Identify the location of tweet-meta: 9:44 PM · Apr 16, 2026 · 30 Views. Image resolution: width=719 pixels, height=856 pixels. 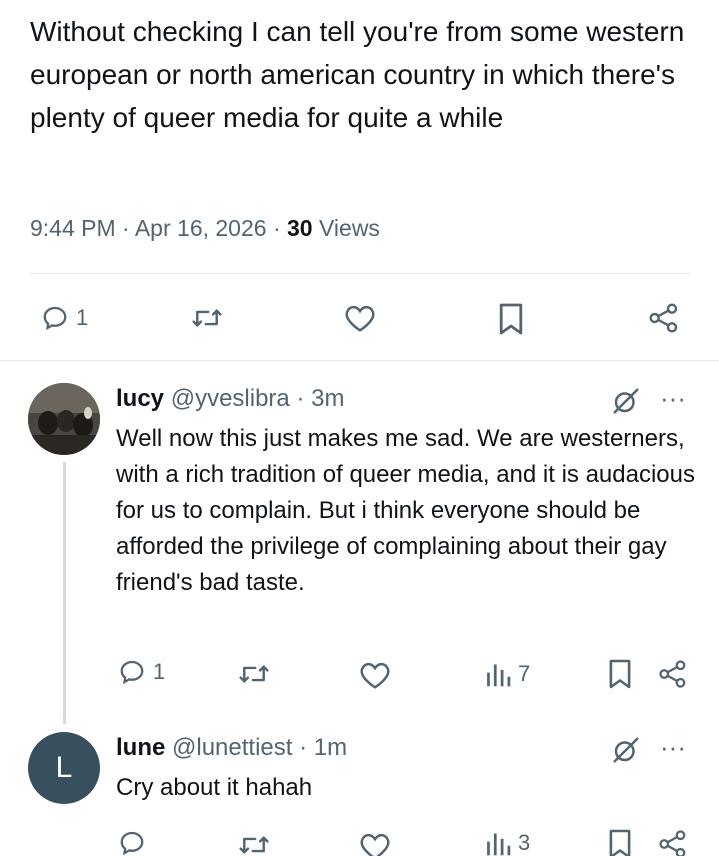
(205, 228).